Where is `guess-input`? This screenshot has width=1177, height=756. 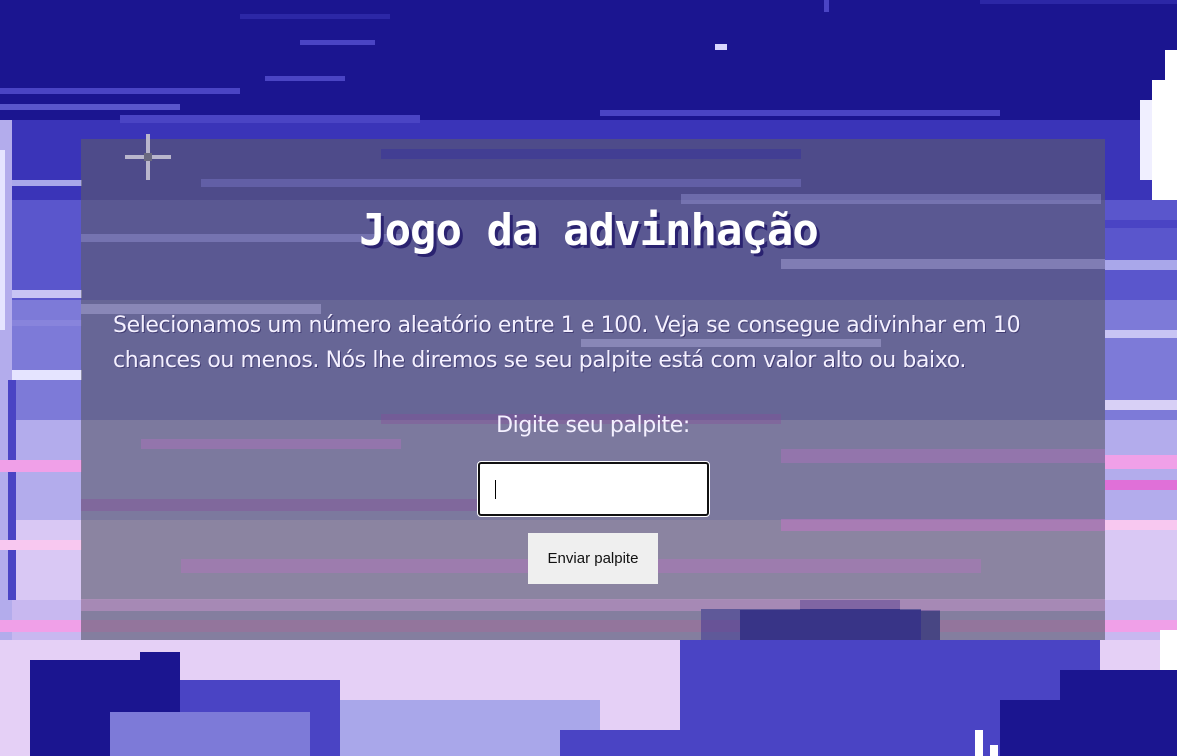
guess-input is located at coordinates (593, 489).